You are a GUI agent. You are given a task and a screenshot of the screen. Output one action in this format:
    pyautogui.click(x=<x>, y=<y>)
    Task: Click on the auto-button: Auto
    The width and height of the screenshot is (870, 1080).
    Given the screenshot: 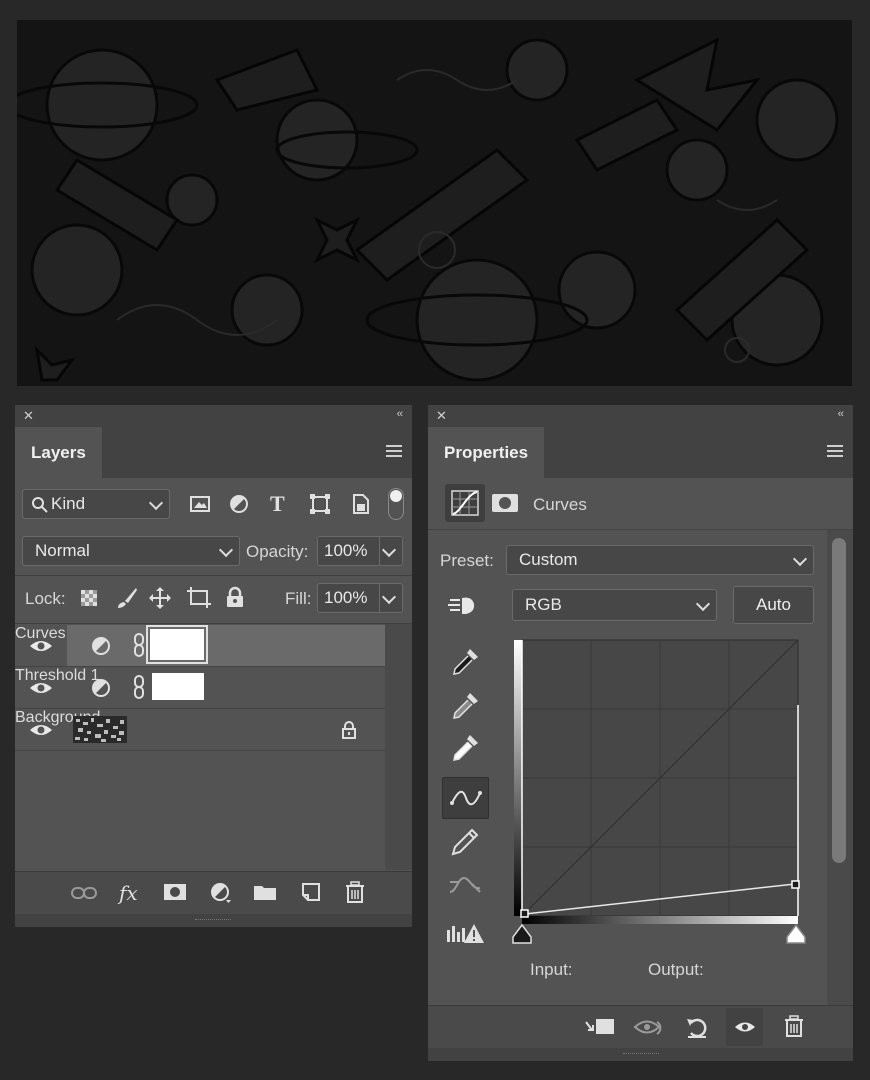 What is the action you would take?
    pyautogui.click(x=773, y=605)
    